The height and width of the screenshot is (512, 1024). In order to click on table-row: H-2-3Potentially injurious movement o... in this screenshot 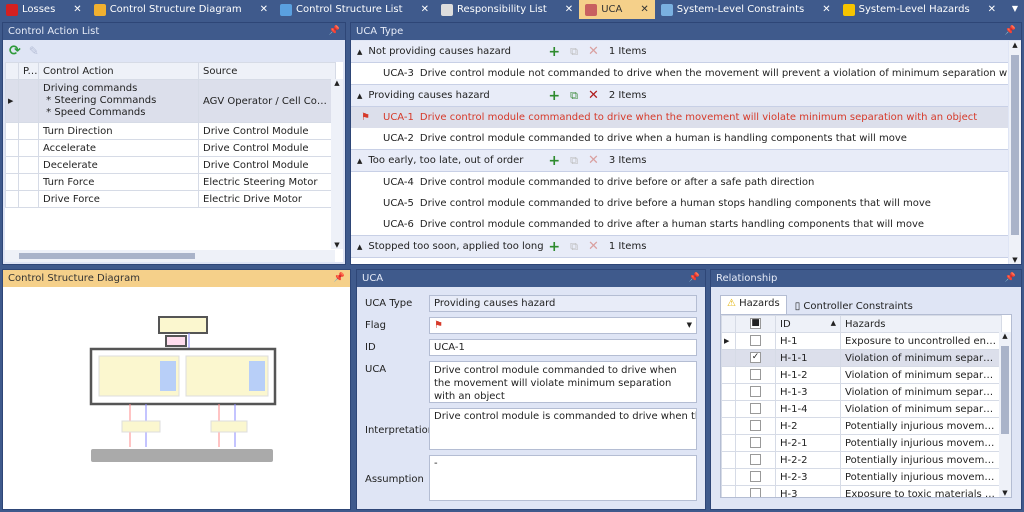, I will do `click(861, 477)`.